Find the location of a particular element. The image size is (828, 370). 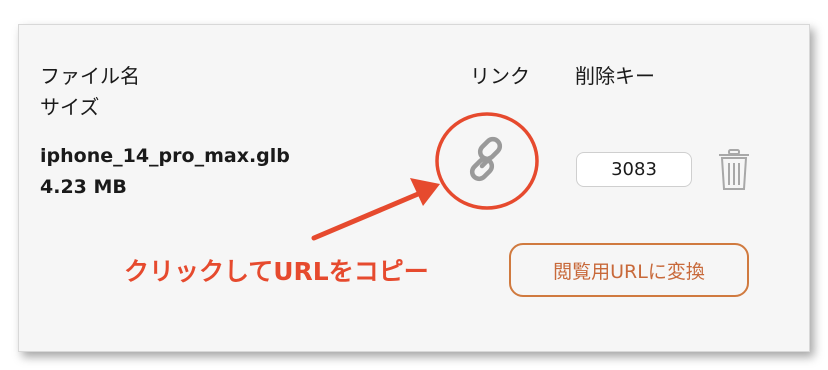

file-name: iphone_14_pro_max.glb is located at coordinates (165, 156).